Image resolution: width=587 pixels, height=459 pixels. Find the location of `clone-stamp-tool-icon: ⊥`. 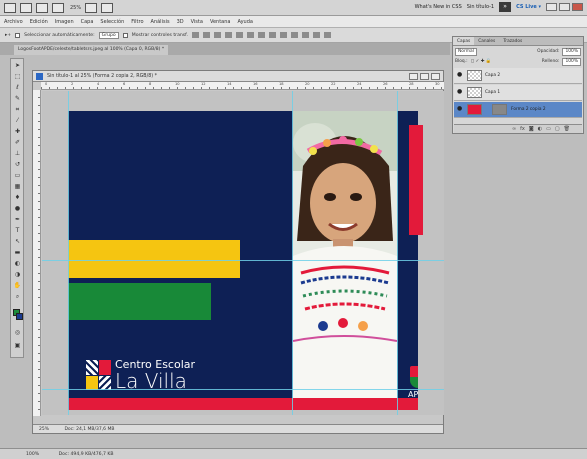

clone-stamp-tool-icon: ⊥ is located at coordinates (17, 154).